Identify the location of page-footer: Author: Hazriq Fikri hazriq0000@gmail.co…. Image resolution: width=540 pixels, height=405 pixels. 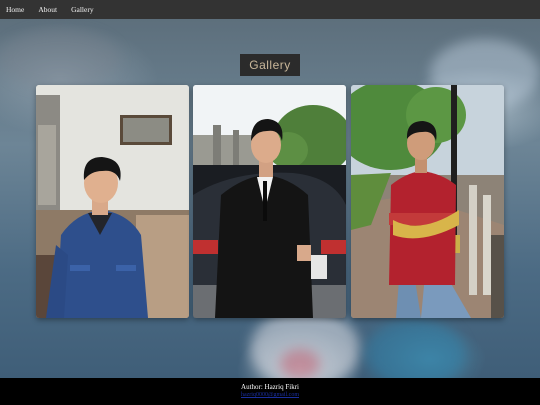
(270, 391).